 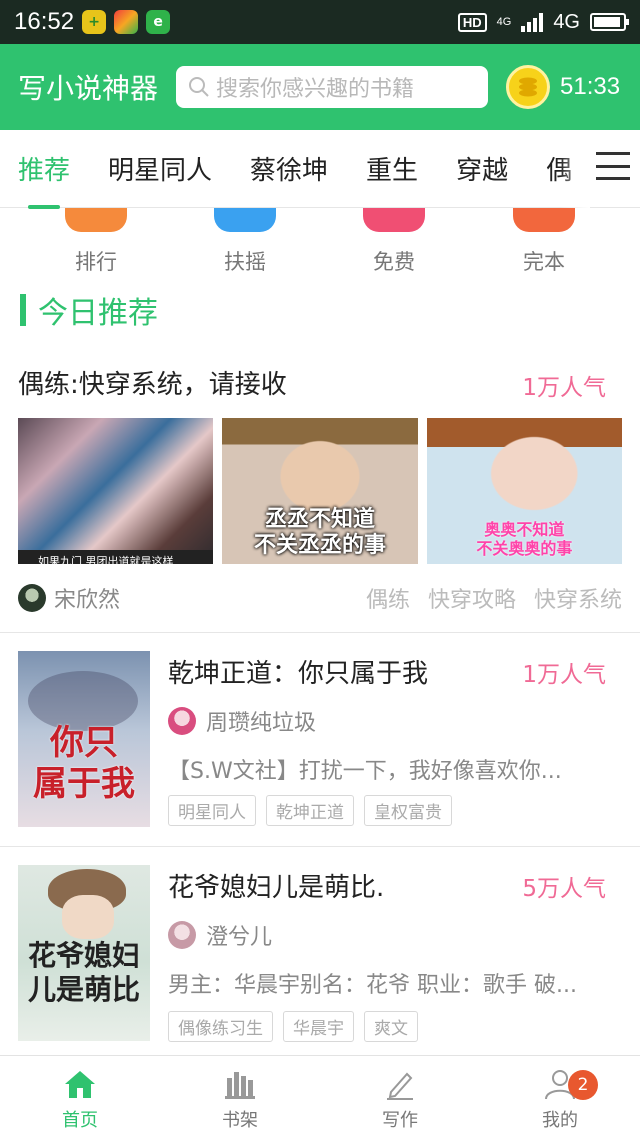 What do you see at coordinates (94, 22) in the screenshot?
I see `app-notification-icon: +` at bounding box center [94, 22].